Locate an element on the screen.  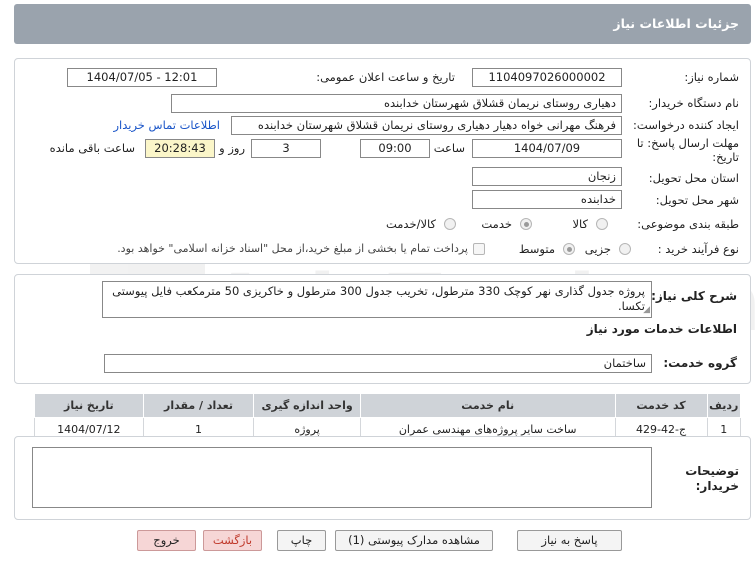
city-label: شهر محل تحویل: is located at coordinates (697, 200).